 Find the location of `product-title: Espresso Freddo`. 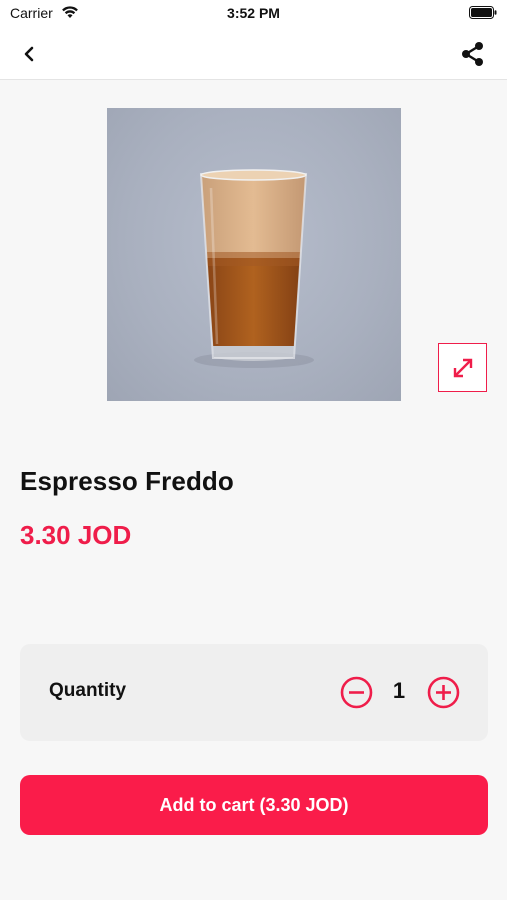

product-title: Espresso Freddo is located at coordinates (127, 481).